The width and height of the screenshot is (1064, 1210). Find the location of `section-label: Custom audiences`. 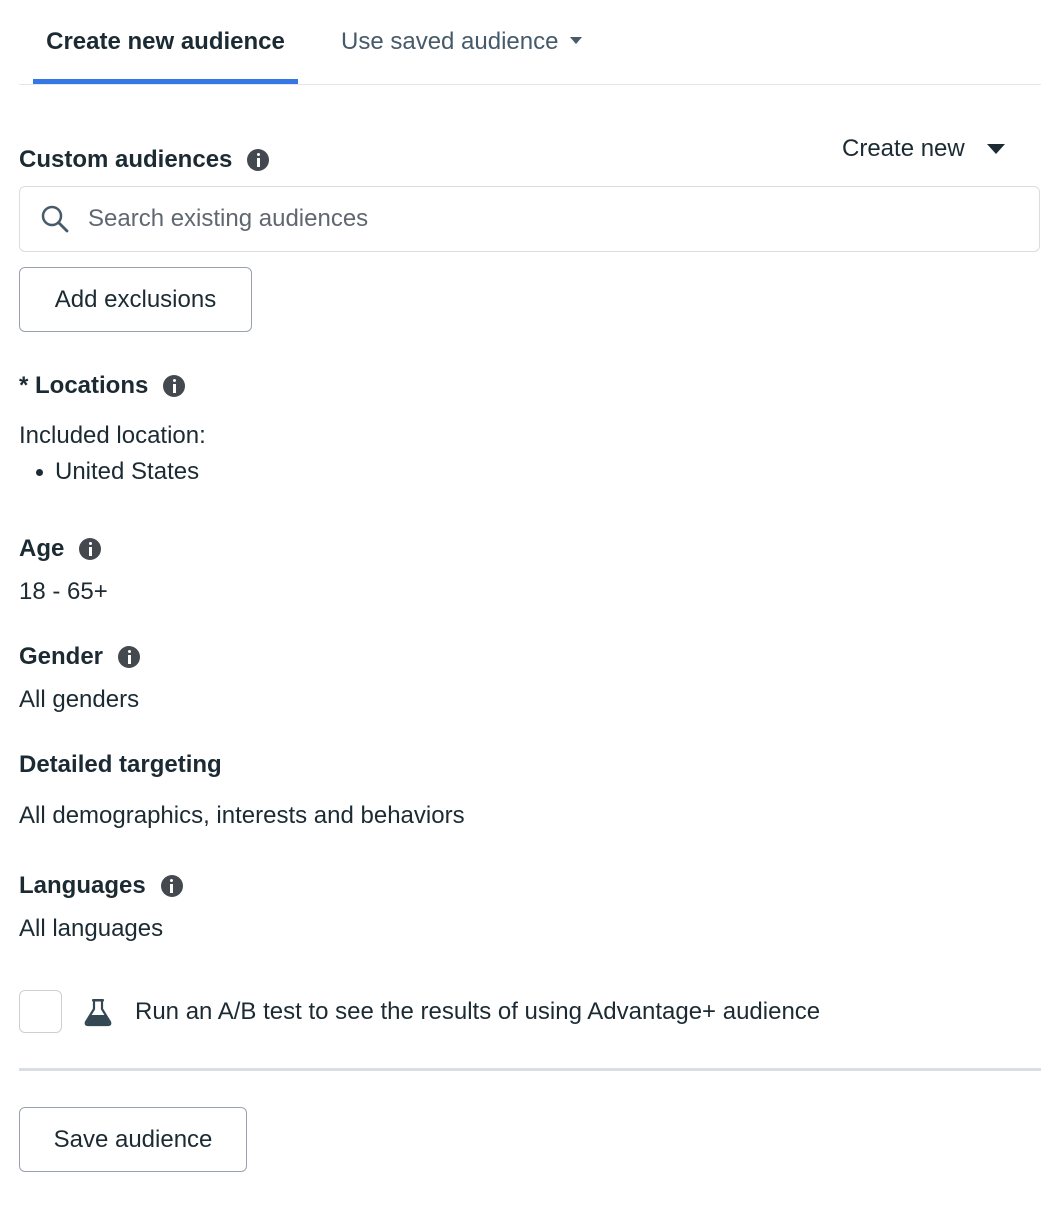

section-label: Custom audiences is located at coordinates (126, 159).